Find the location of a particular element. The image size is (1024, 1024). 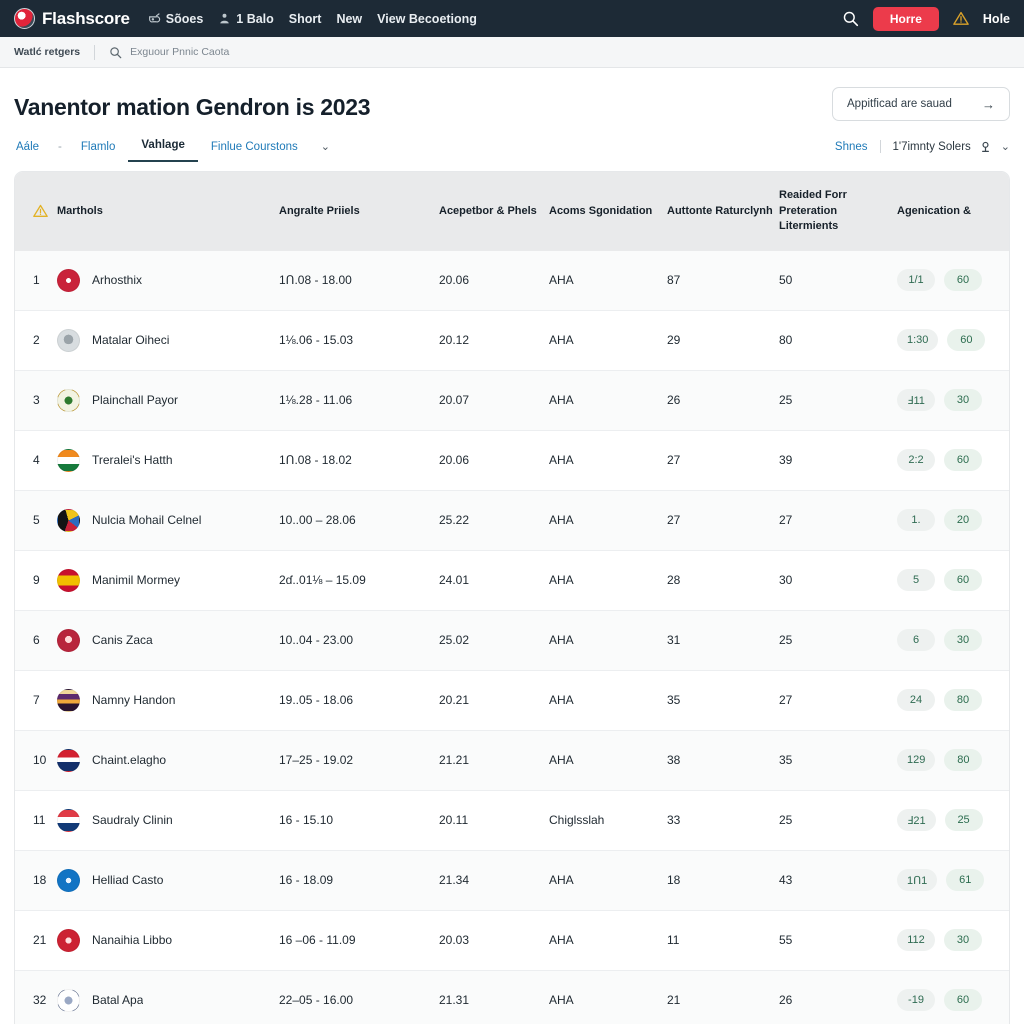

applied-squad-button: Appitficad are sauad → is located at coordinates (921, 104).